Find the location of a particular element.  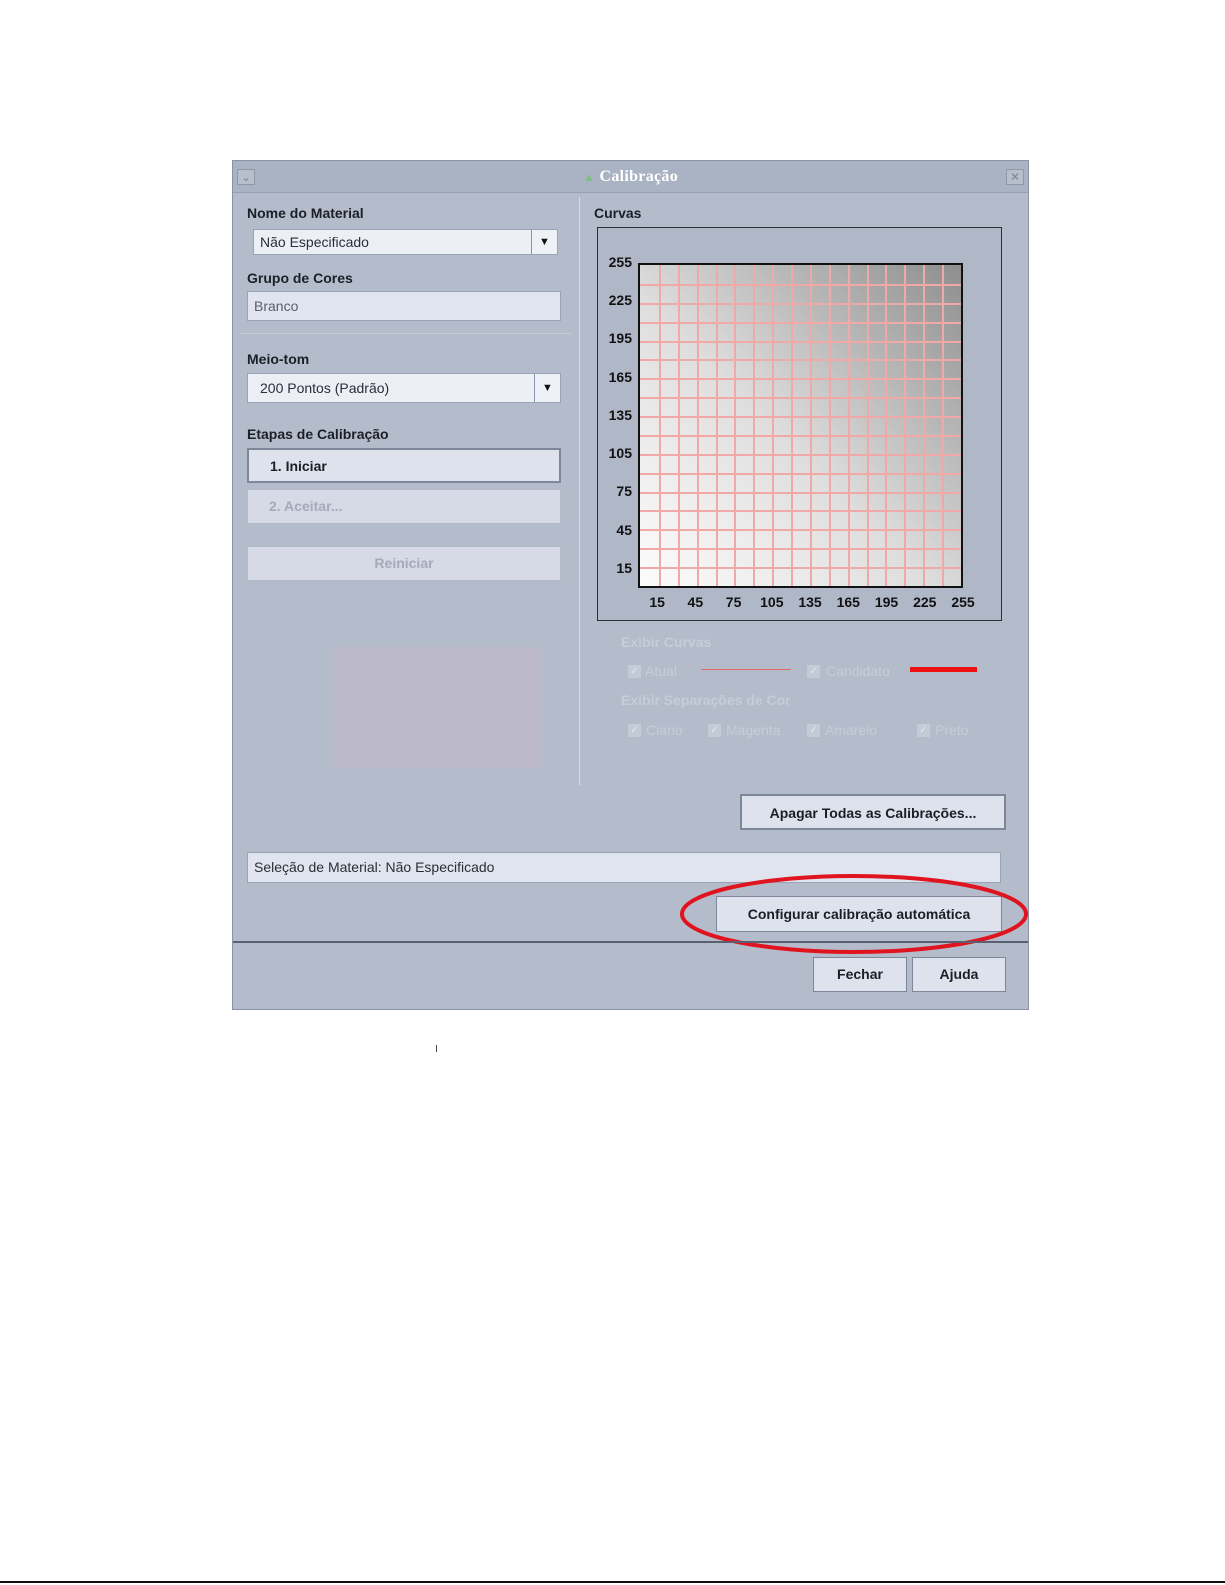

black-checkbox: ✓ is located at coordinates (923, 730).